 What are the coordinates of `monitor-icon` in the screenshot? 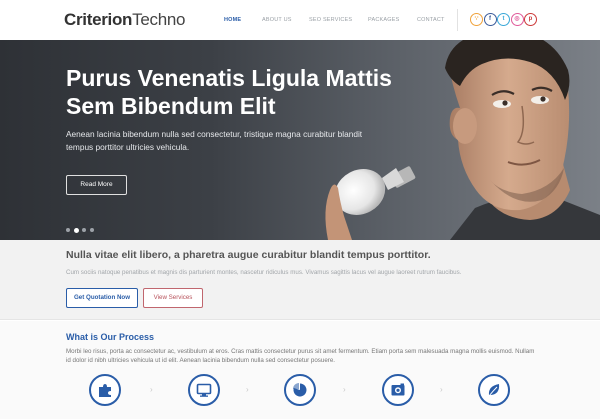 It's located at (204, 390).